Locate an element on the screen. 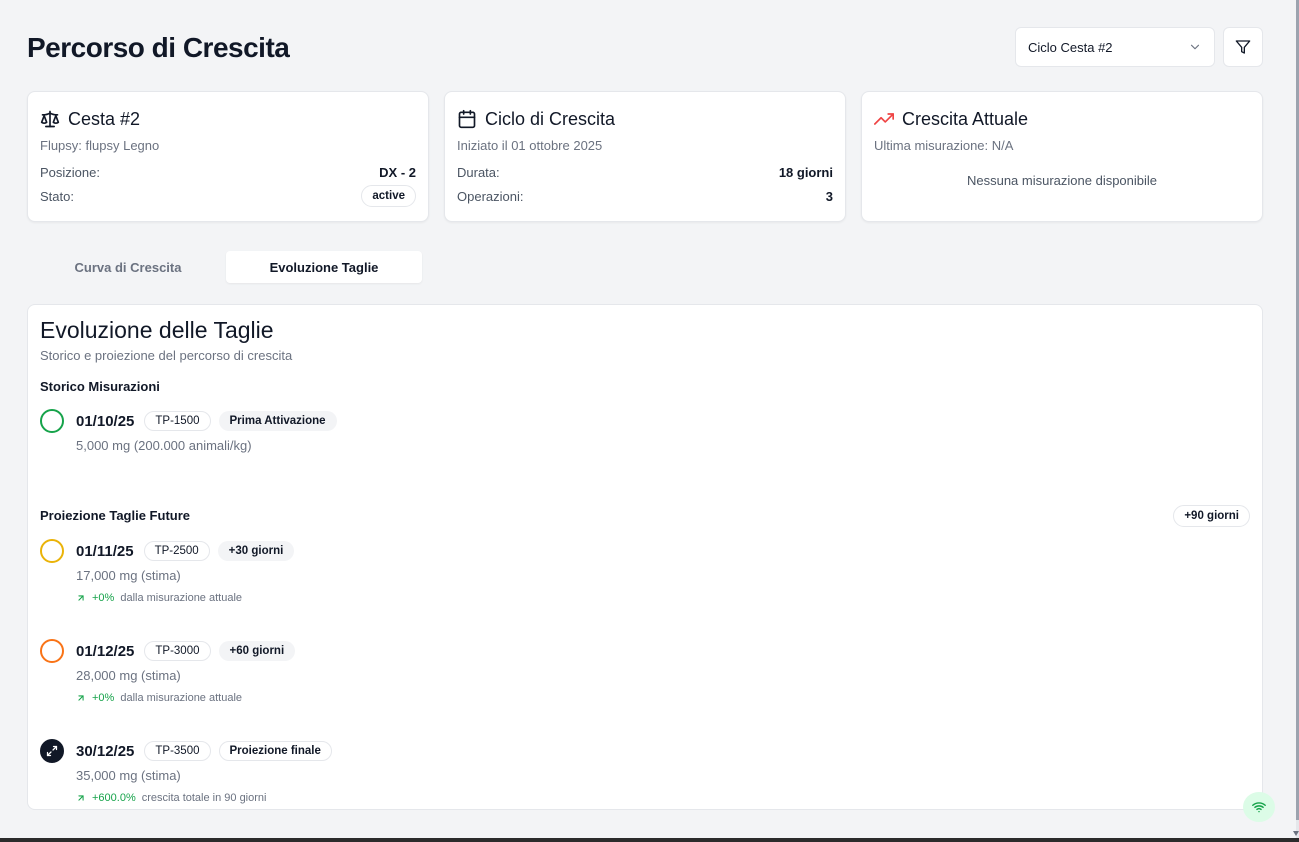 The width and height of the screenshot is (1299, 842). entry-weight: 17,000 mg (stima) is located at coordinates (128, 575).